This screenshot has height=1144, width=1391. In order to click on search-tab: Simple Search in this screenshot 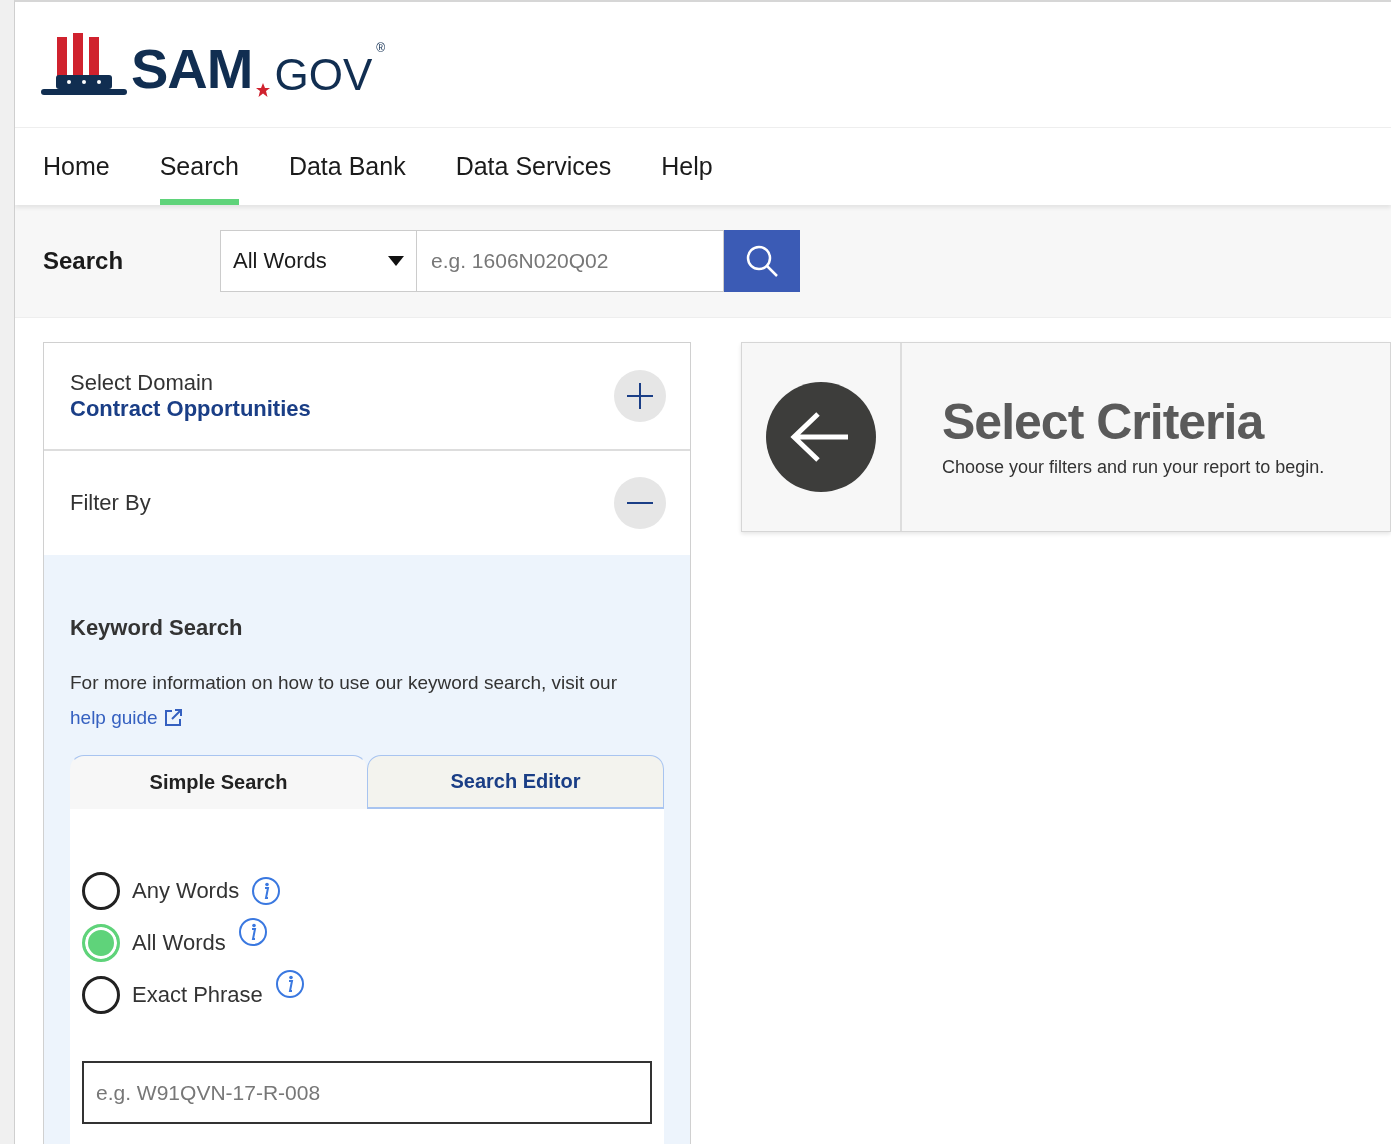, I will do `click(218, 782)`.